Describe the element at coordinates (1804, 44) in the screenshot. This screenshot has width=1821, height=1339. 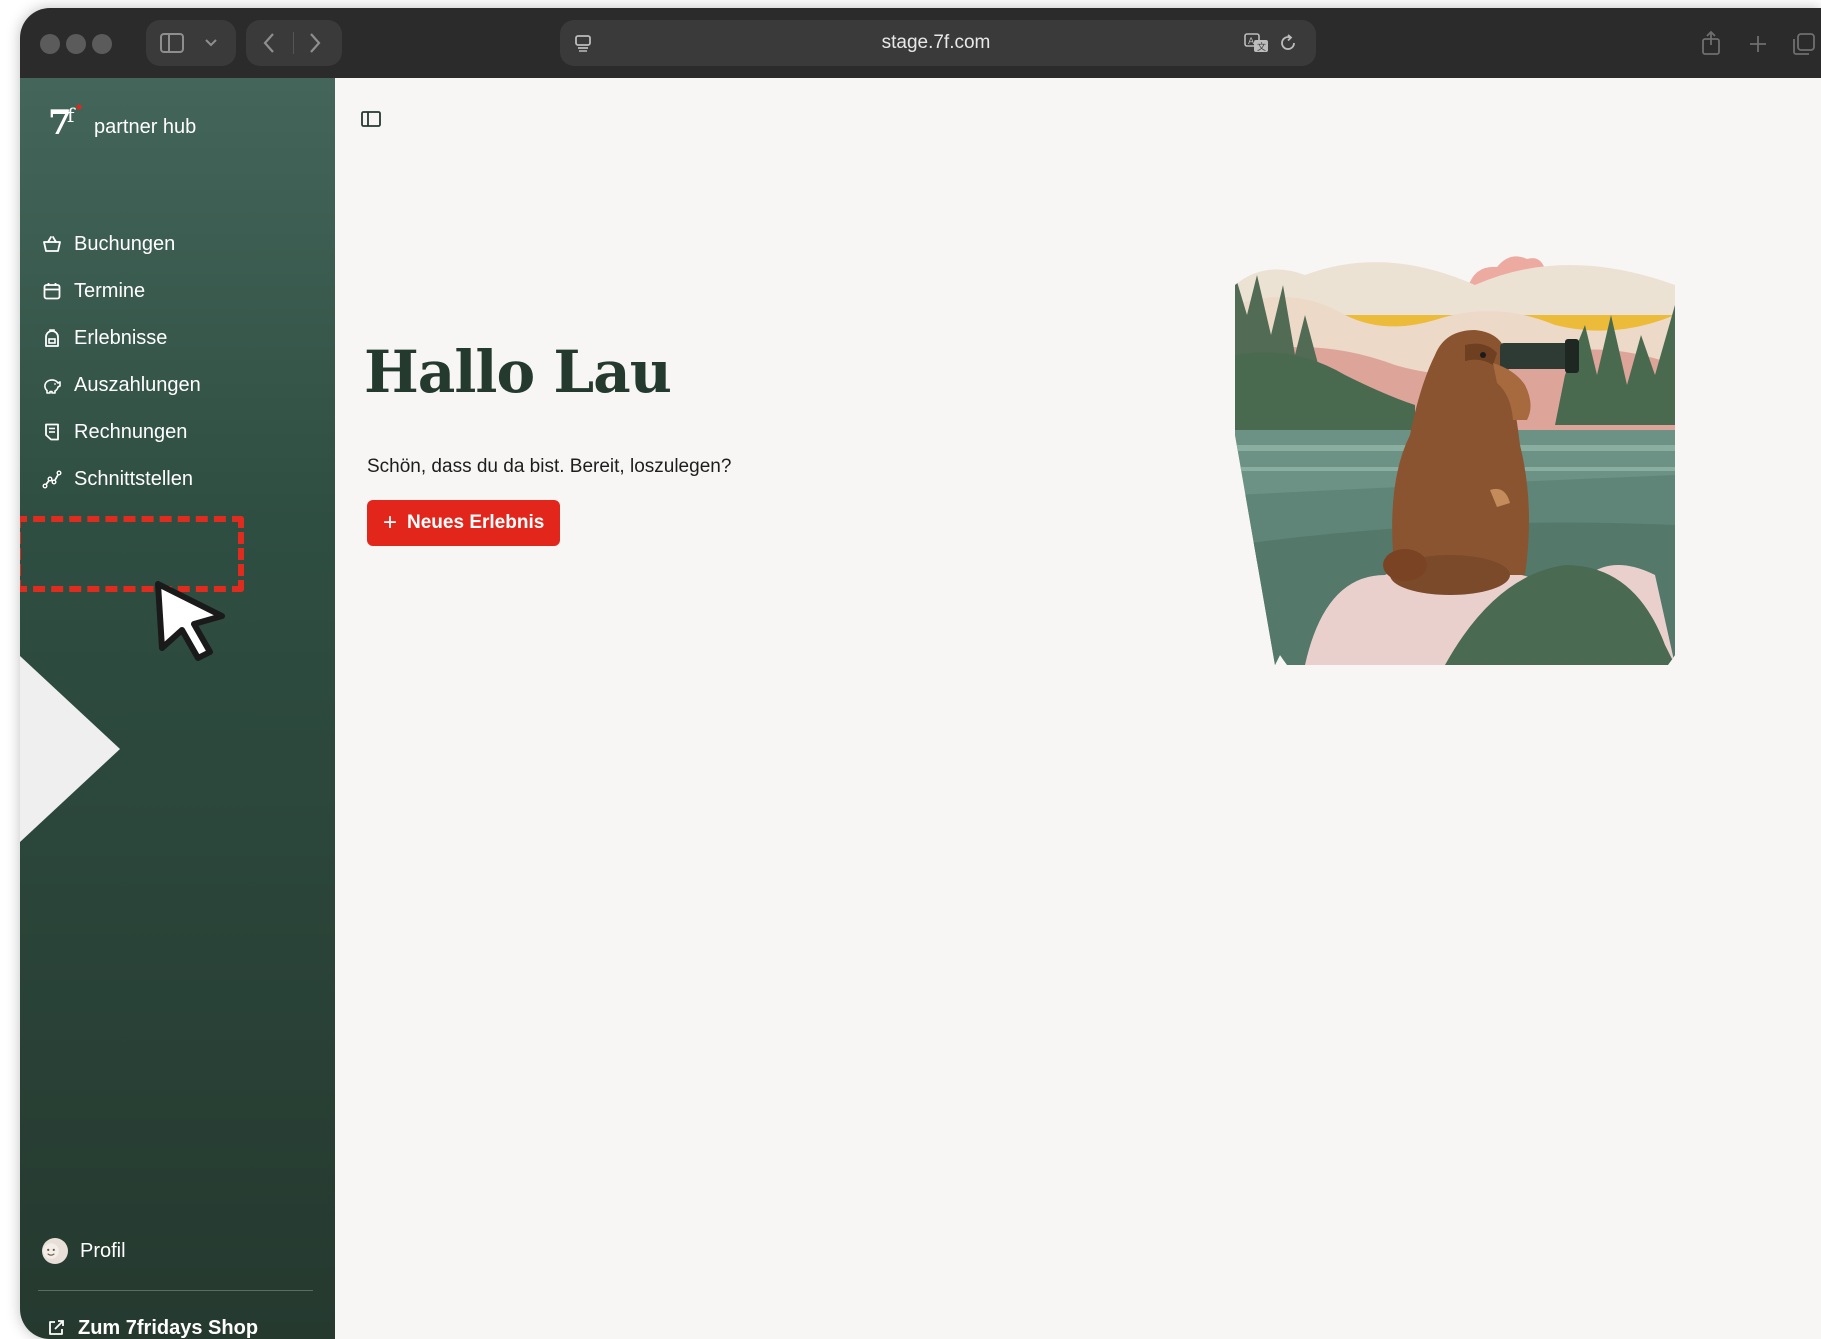
I see `tab-overview-icon` at that location.